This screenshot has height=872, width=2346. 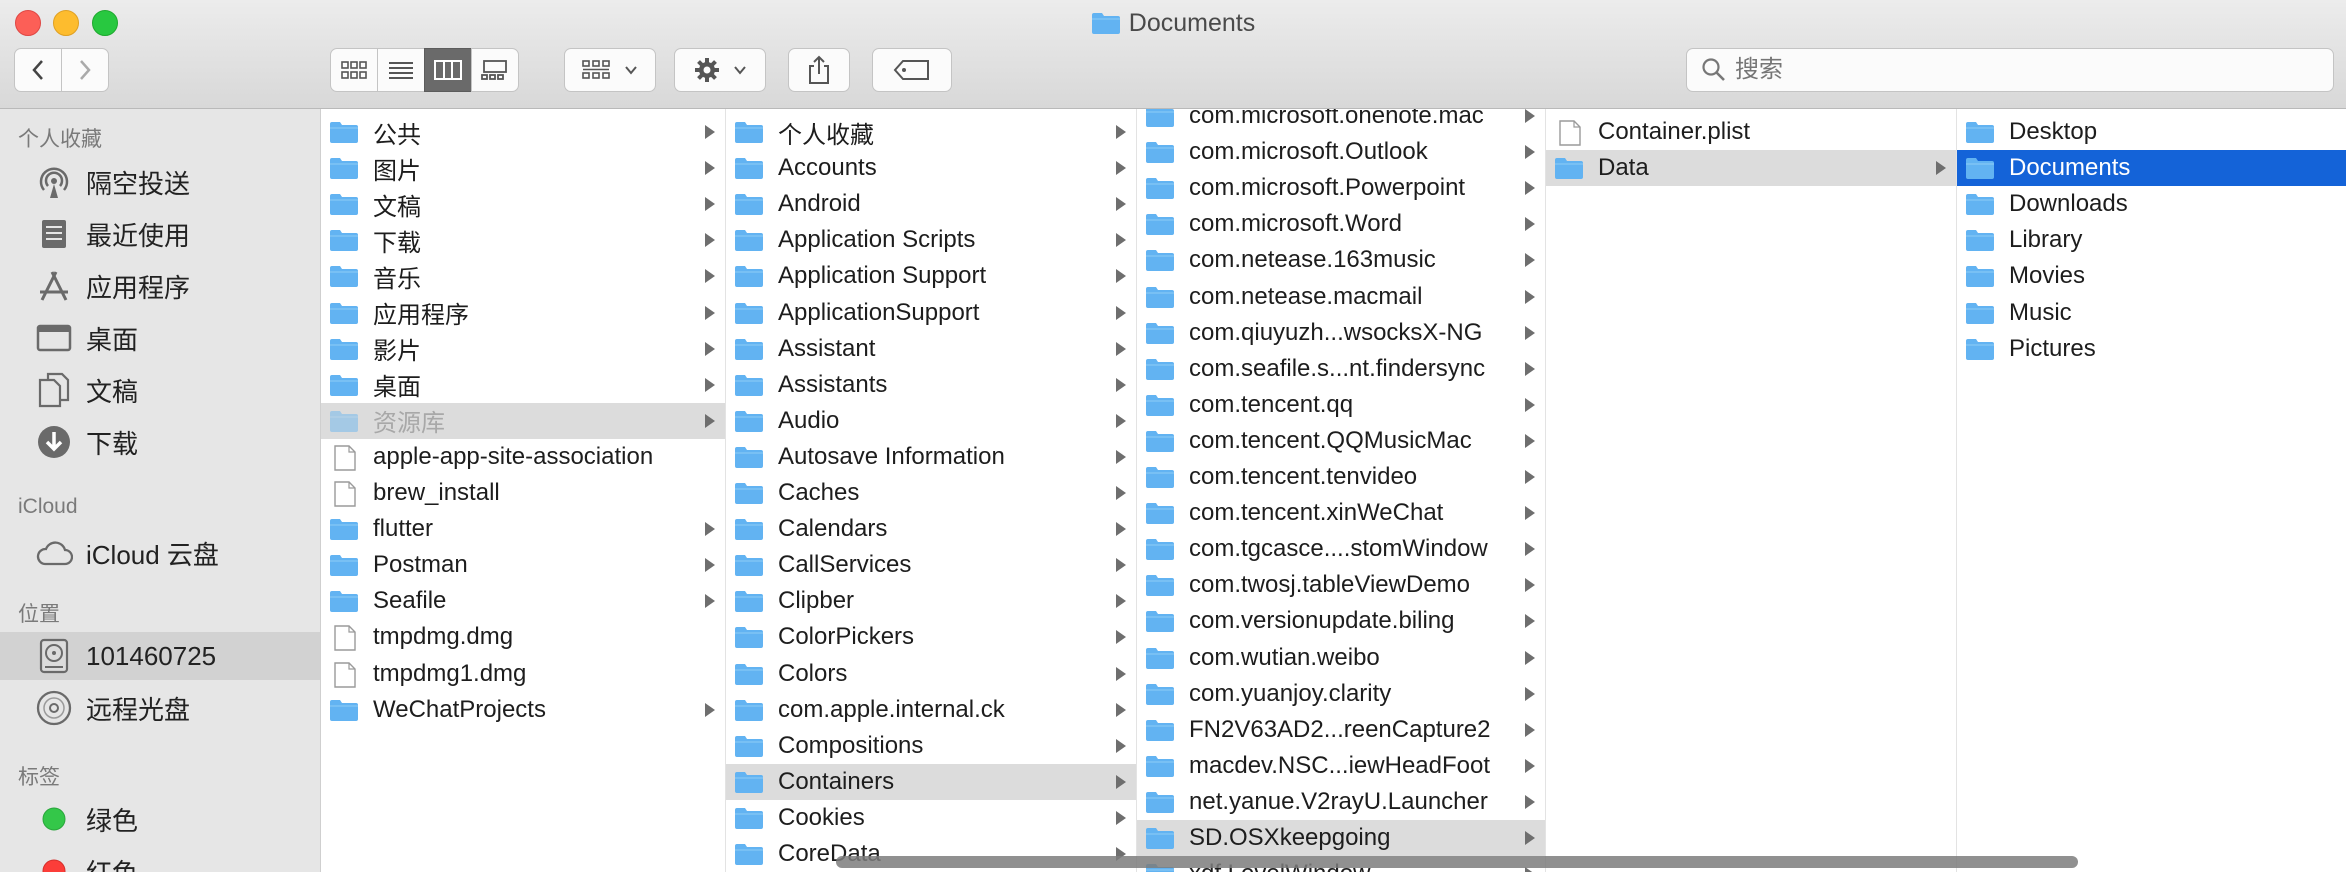 I want to click on file-row: CallServices, so click(x=931, y=565).